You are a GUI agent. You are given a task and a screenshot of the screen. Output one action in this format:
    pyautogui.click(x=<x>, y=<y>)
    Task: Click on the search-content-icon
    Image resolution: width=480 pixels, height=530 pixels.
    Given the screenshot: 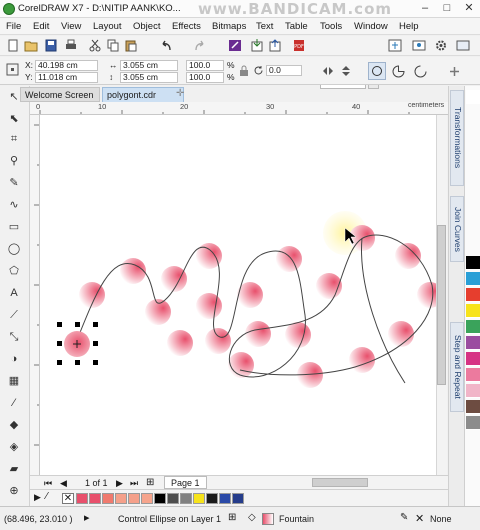 What is the action you would take?
    pyautogui.click(x=235, y=45)
    